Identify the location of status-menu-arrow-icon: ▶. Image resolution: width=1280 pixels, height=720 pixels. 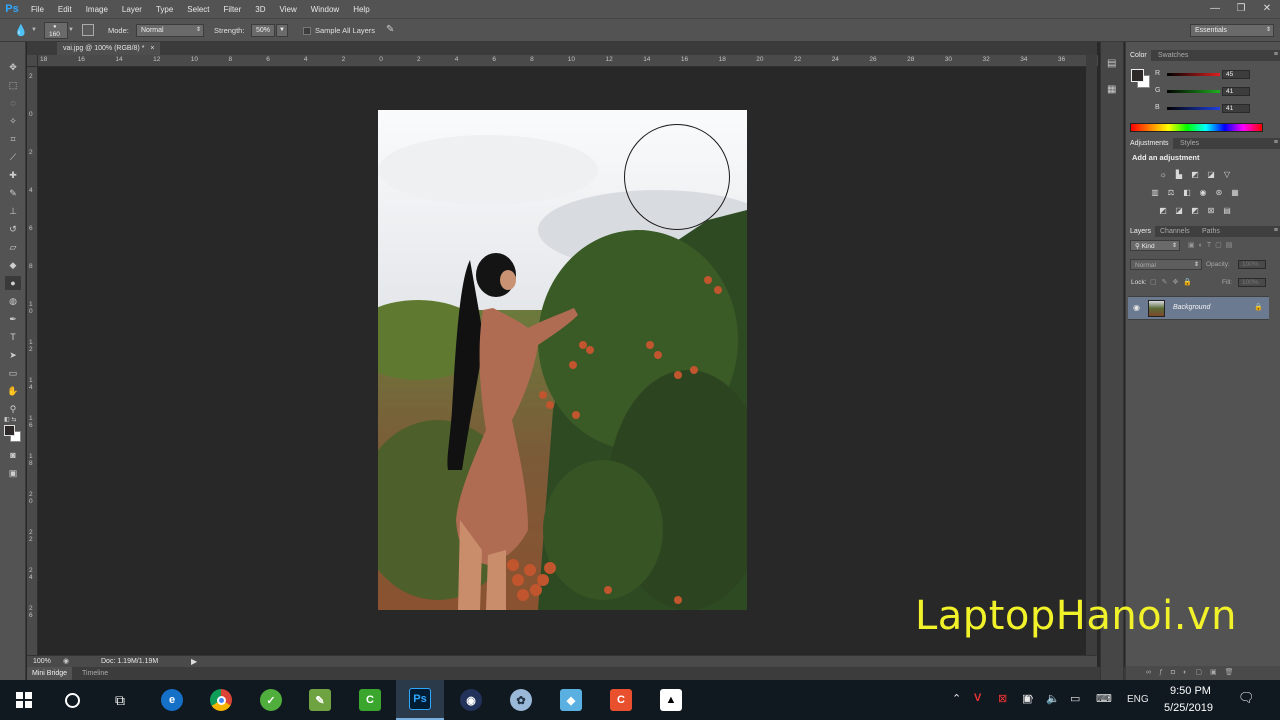
(194, 661).